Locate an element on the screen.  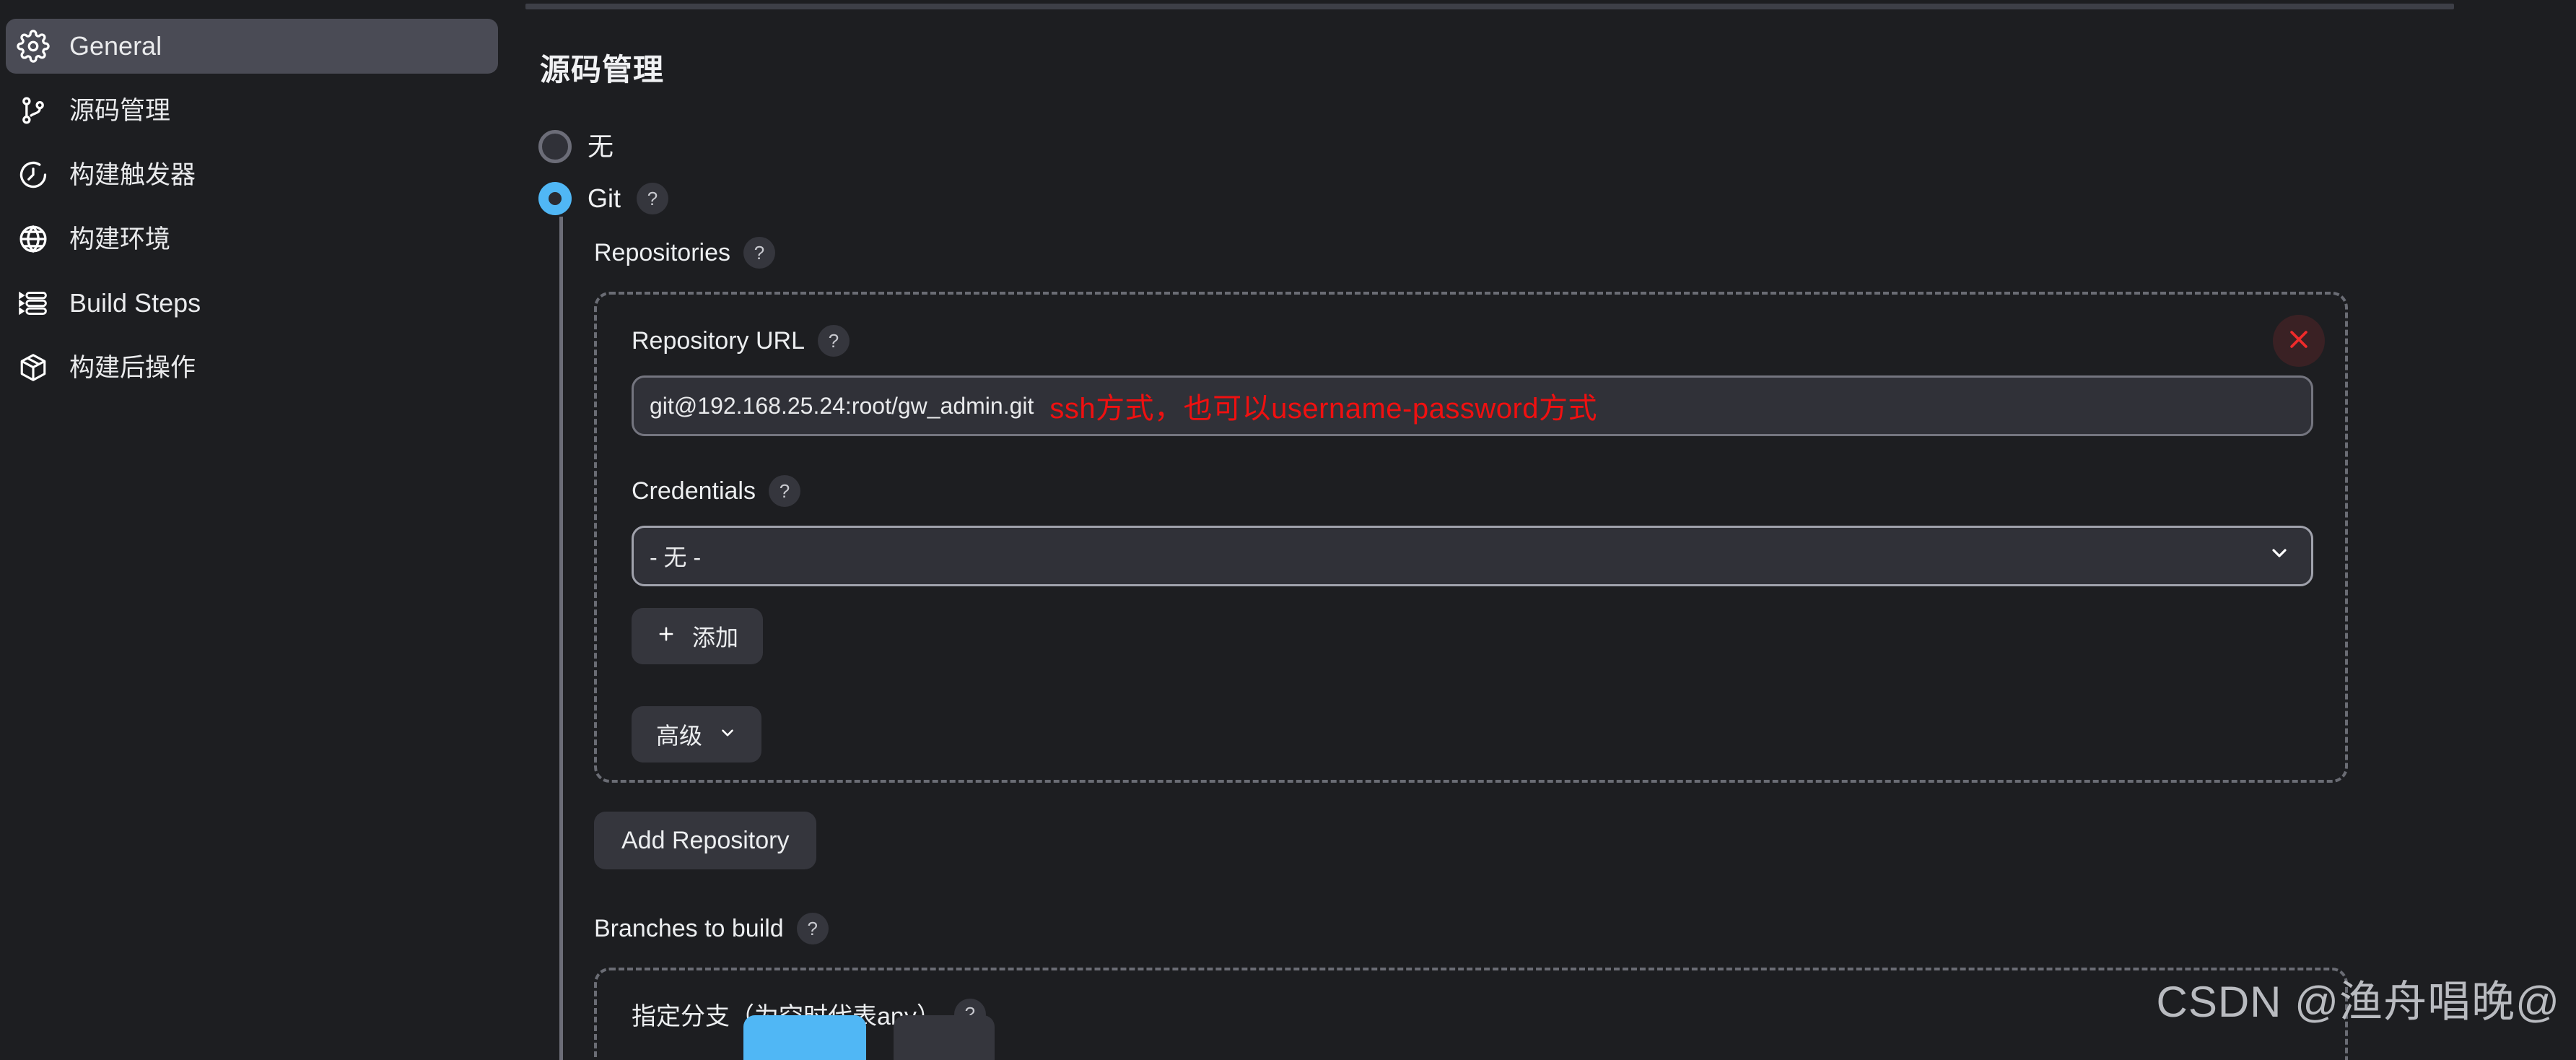
globe-icon is located at coordinates (33, 239).